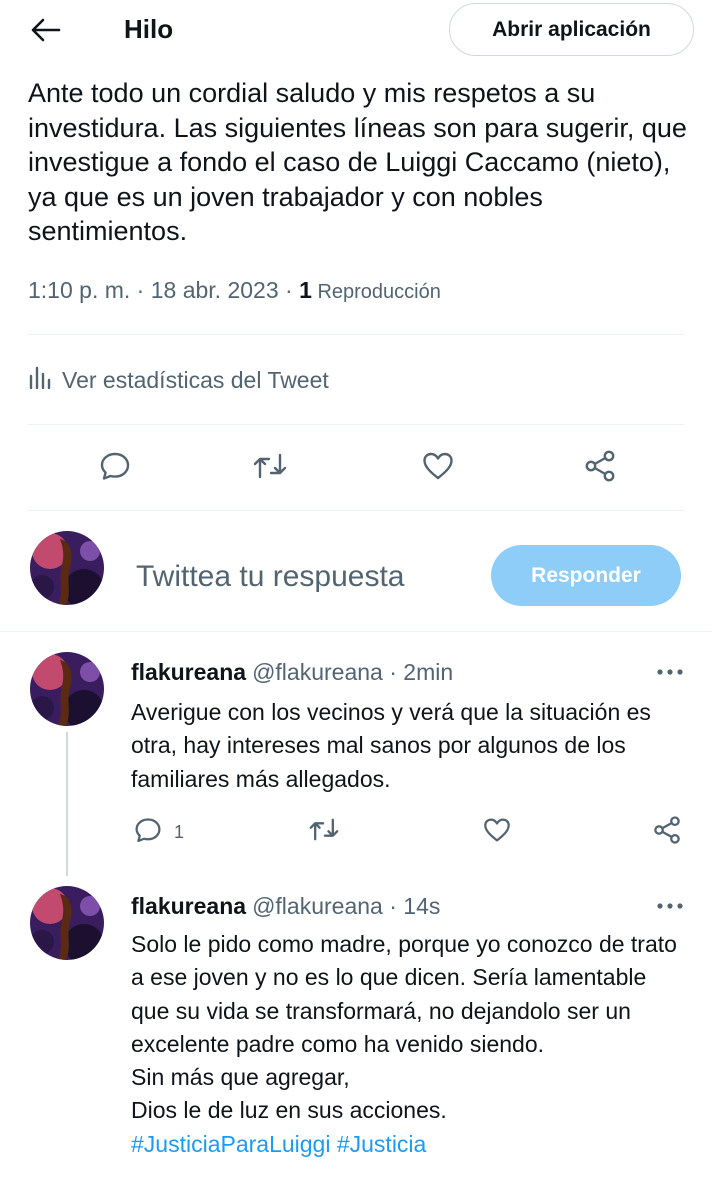 This screenshot has height=1200, width=712. I want to click on page-title: Hilo, so click(149, 29).